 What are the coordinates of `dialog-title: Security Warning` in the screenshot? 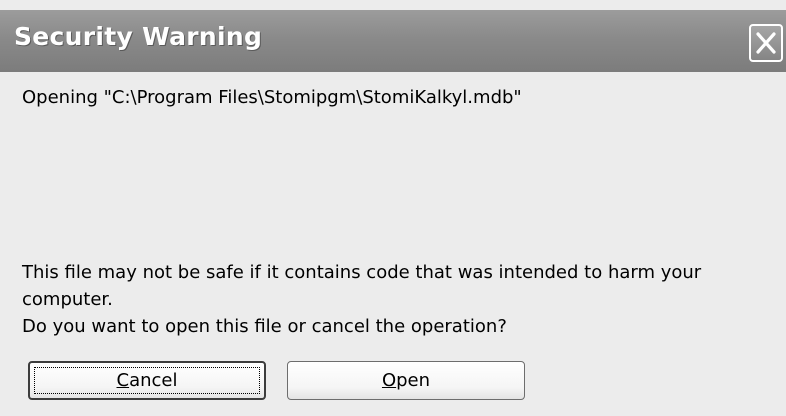 It's located at (138, 36).